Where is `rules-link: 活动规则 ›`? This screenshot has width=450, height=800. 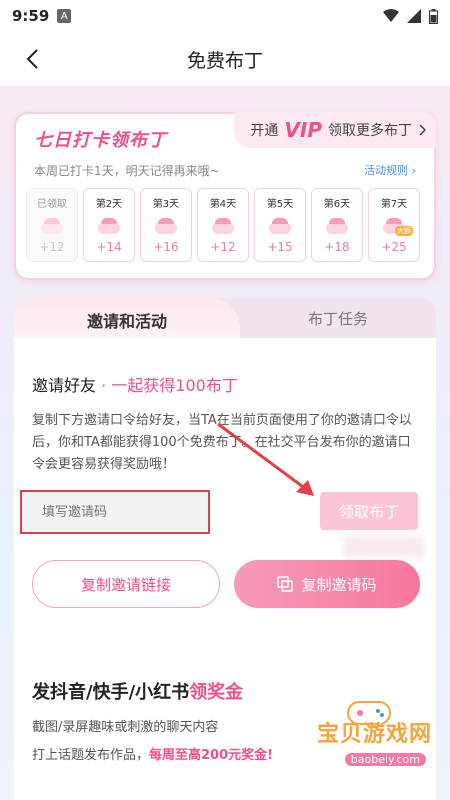 rules-link: 活动规则 › is located at coordinates (390, 170).